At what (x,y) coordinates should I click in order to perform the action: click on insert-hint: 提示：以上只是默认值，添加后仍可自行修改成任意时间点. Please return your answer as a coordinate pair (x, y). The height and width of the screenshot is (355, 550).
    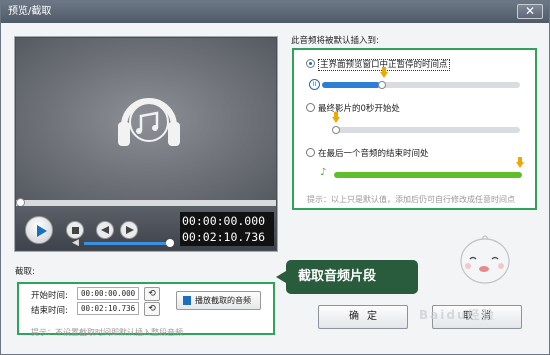
    Looking at the image, I should click on (411, 199).